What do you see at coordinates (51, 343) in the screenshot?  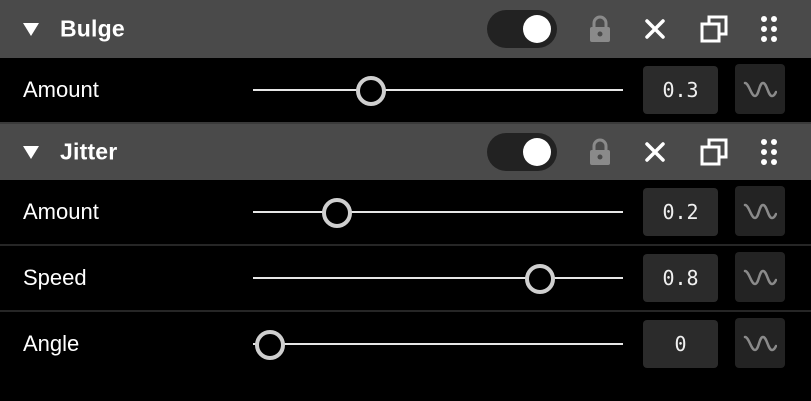 I see `param-label: Angle` at bounding box center [51, 343].